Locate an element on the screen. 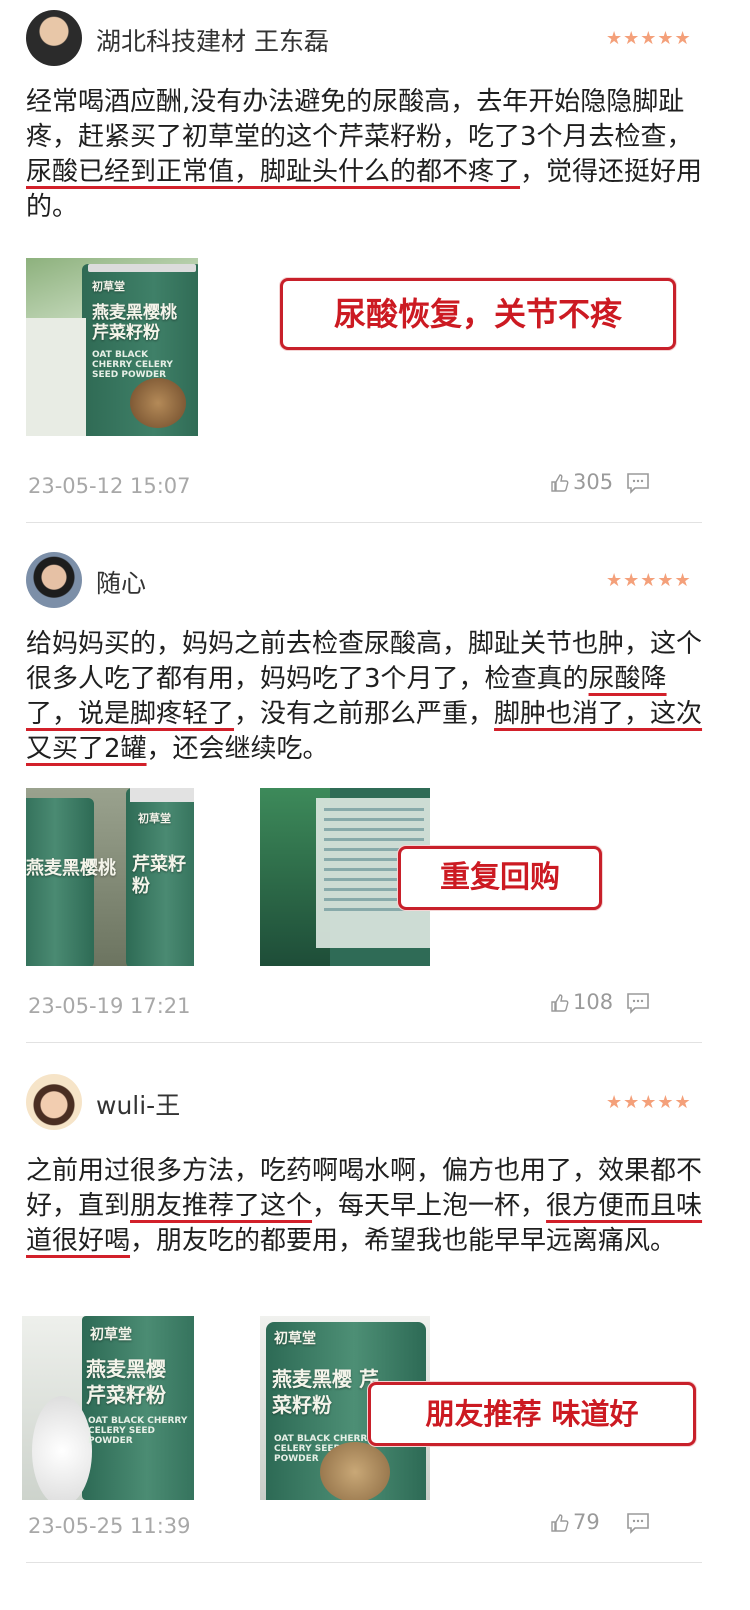 This screenshot has height=1610, width=750. like-button: 108 is located at coordinates (581, 1002).